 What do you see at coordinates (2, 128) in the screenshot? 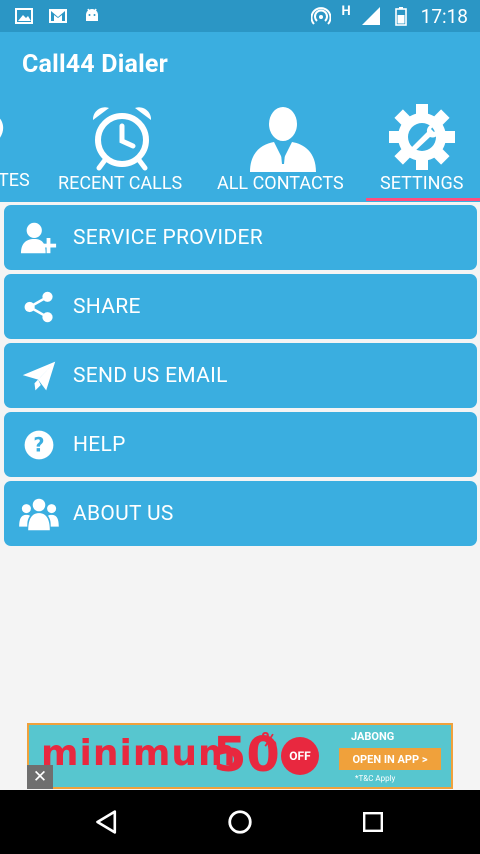
I see `heart-icon` at bounding box center [2, 128].